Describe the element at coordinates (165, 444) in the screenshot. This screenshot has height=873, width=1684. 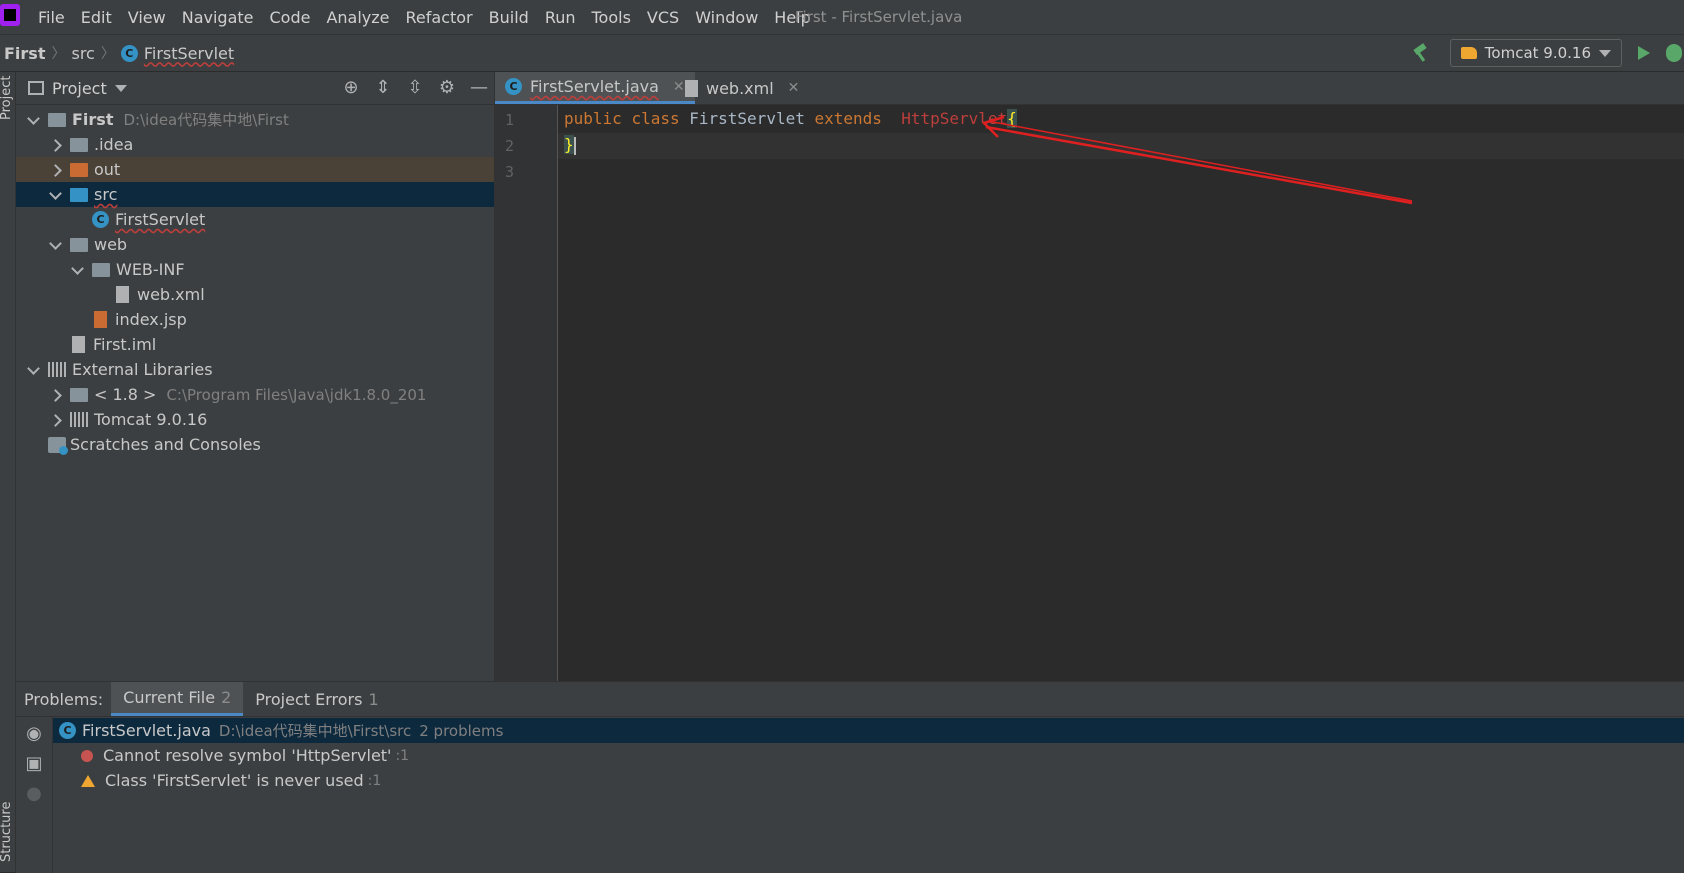
I see `tree-item-label: Scratches and Consoles` at that location.